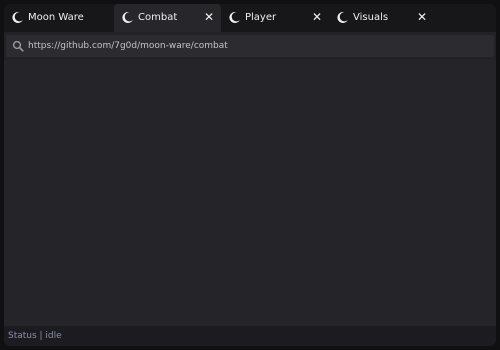  Describe the element at coordinates (258, 46) in the screenshot. I see `address-input` at that location.